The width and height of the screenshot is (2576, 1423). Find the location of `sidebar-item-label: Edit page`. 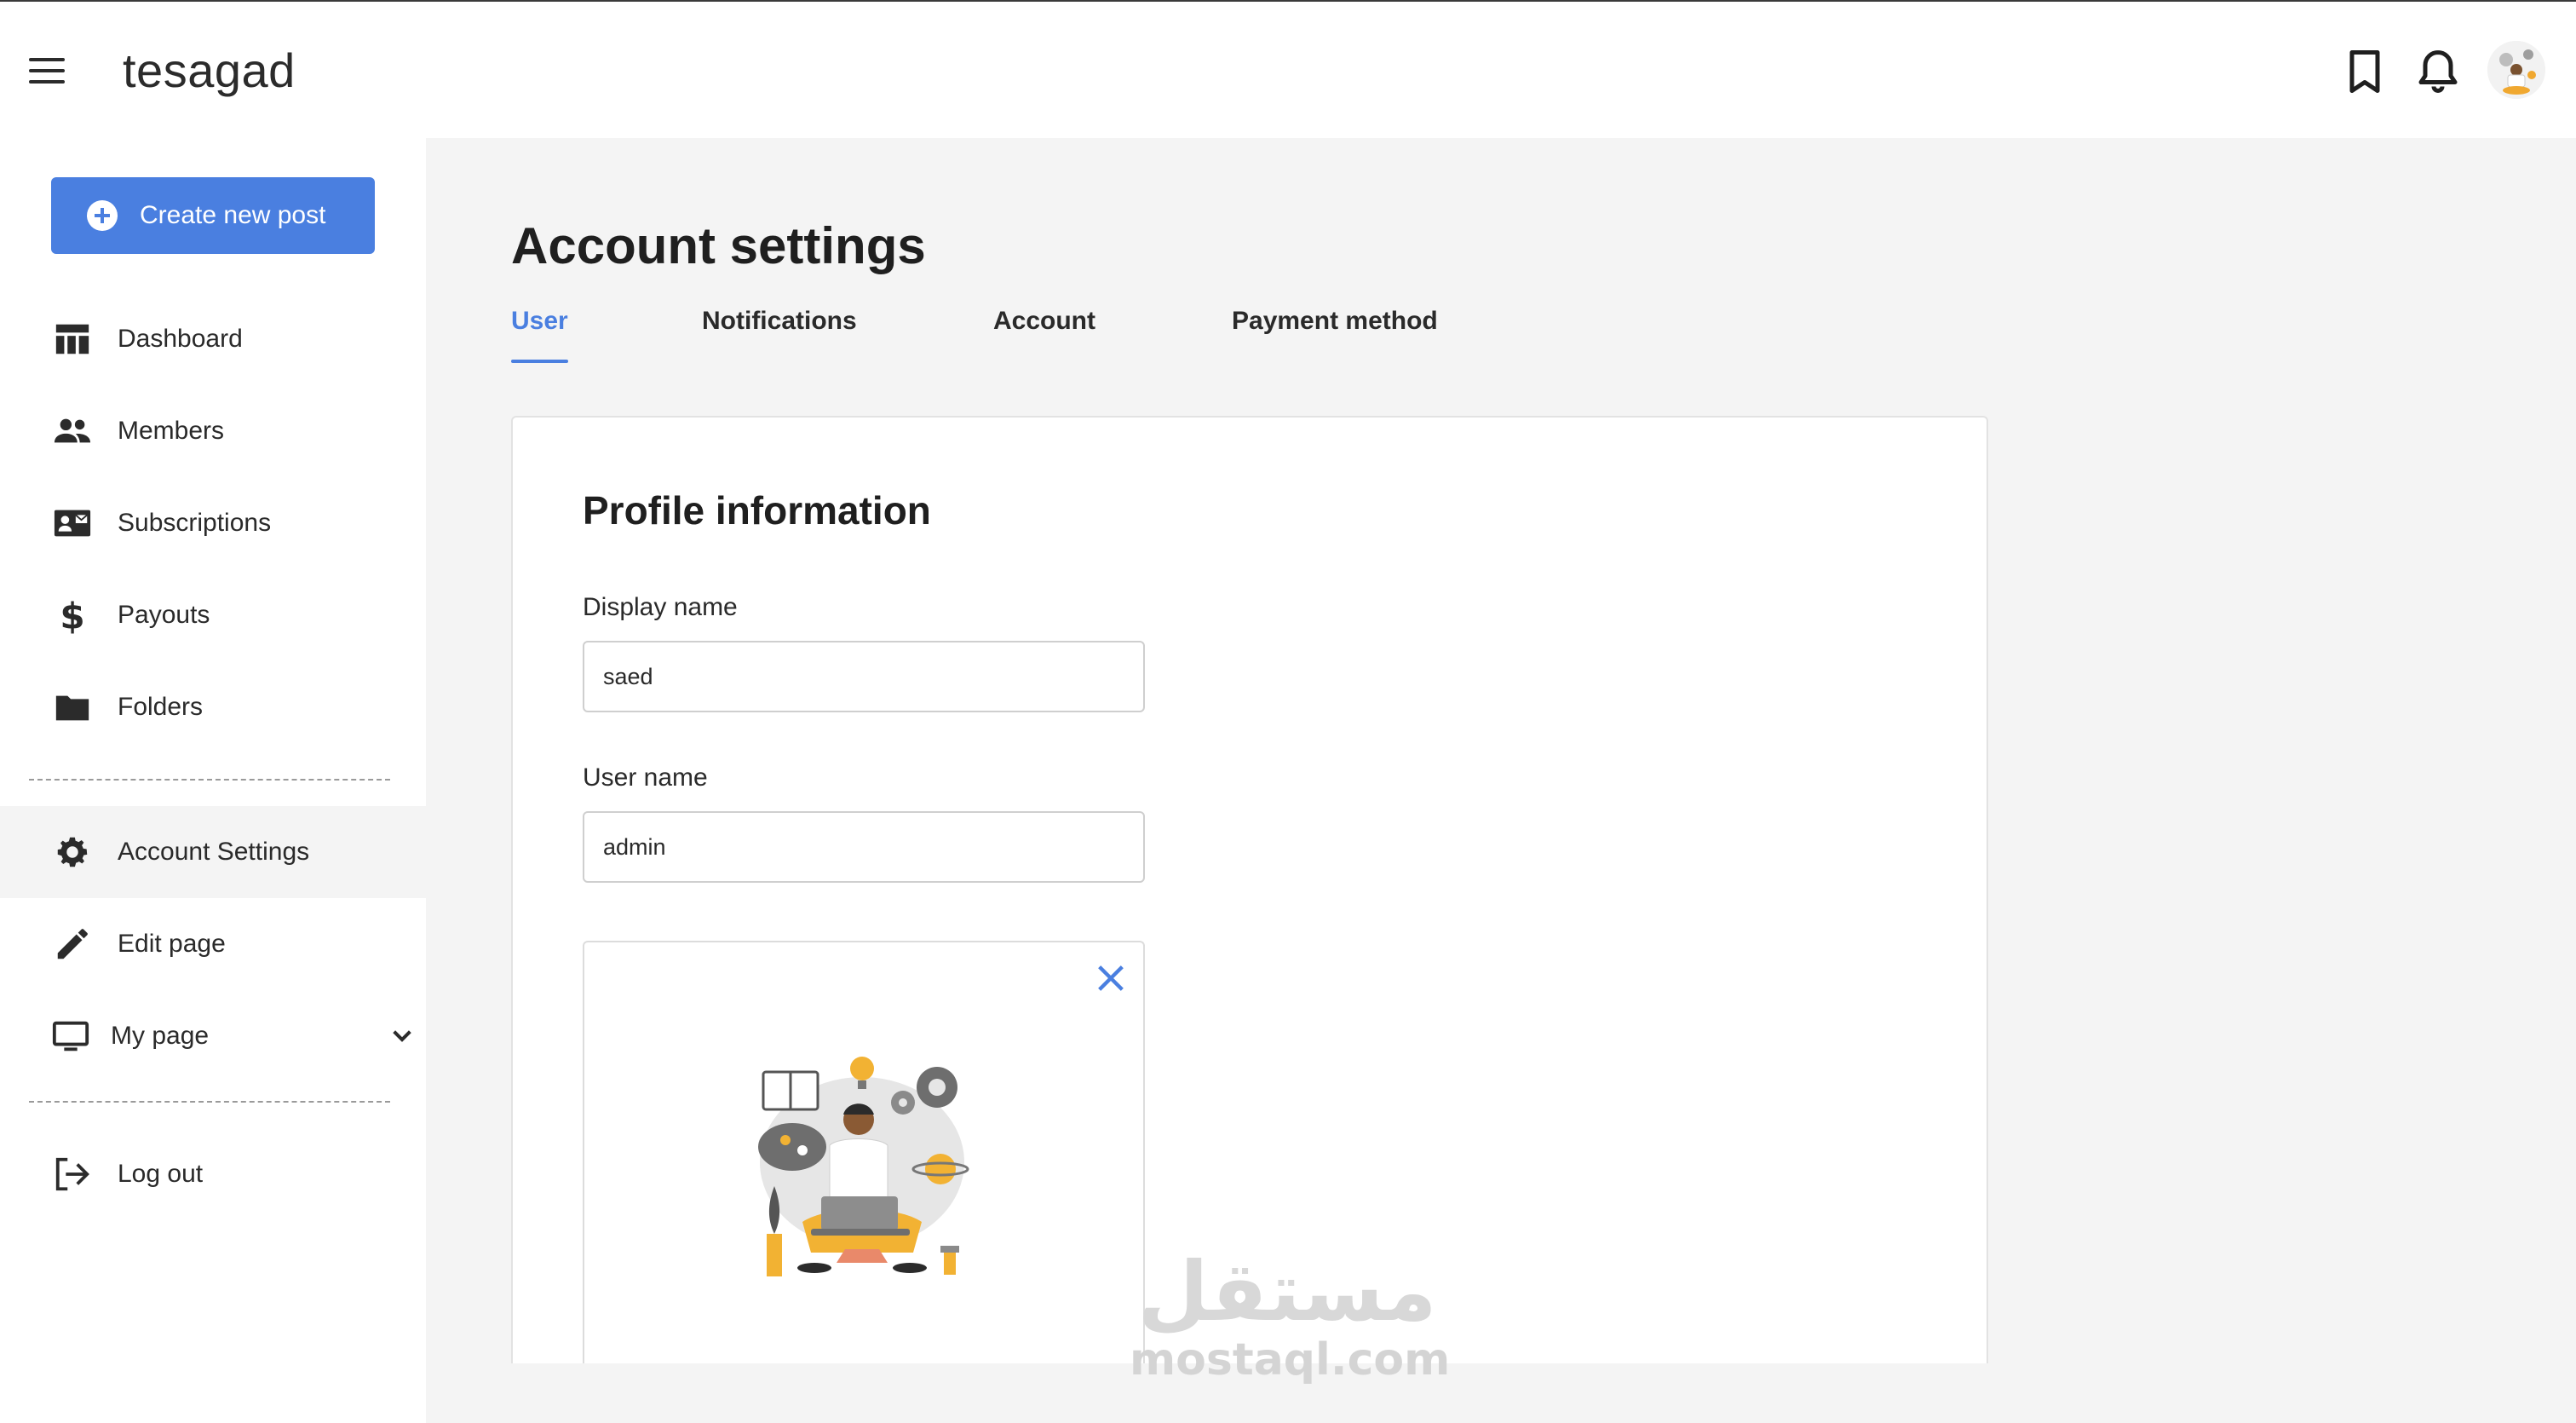

sidebar-item-label: Edit page is located at coordinates (172, 944).